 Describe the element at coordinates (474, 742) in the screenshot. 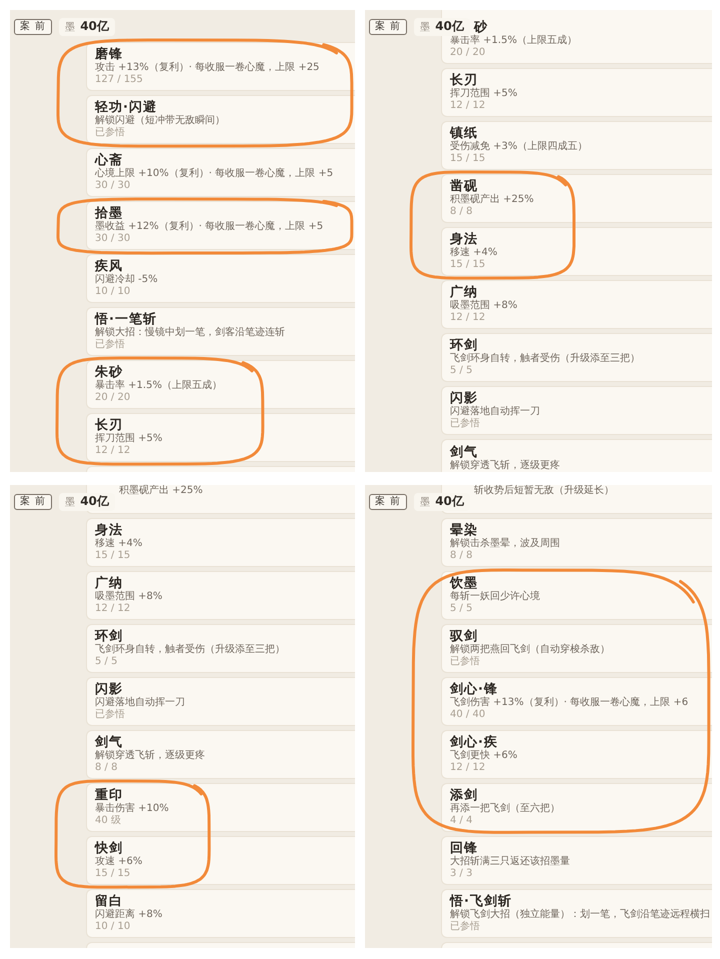

I see `upgrade-title: 剑心·疾` at that location.